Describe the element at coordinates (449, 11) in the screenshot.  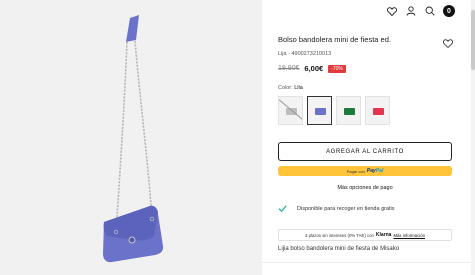
I see `cart-count-badge: 0` at that location.